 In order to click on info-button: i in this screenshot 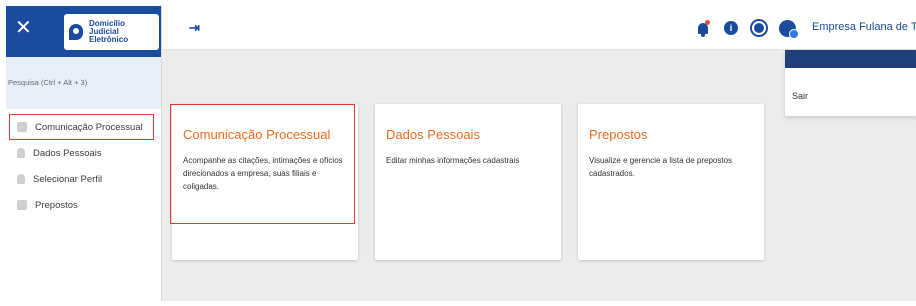, I will do `click(731, 28)`.